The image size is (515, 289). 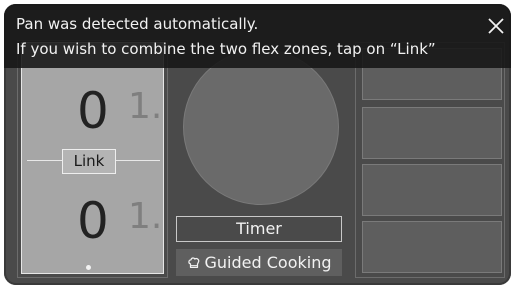 What do you see at coordinates (88, 267) in the screenshot?
I see `pan-position-dot` at bounding box center [88, 267].